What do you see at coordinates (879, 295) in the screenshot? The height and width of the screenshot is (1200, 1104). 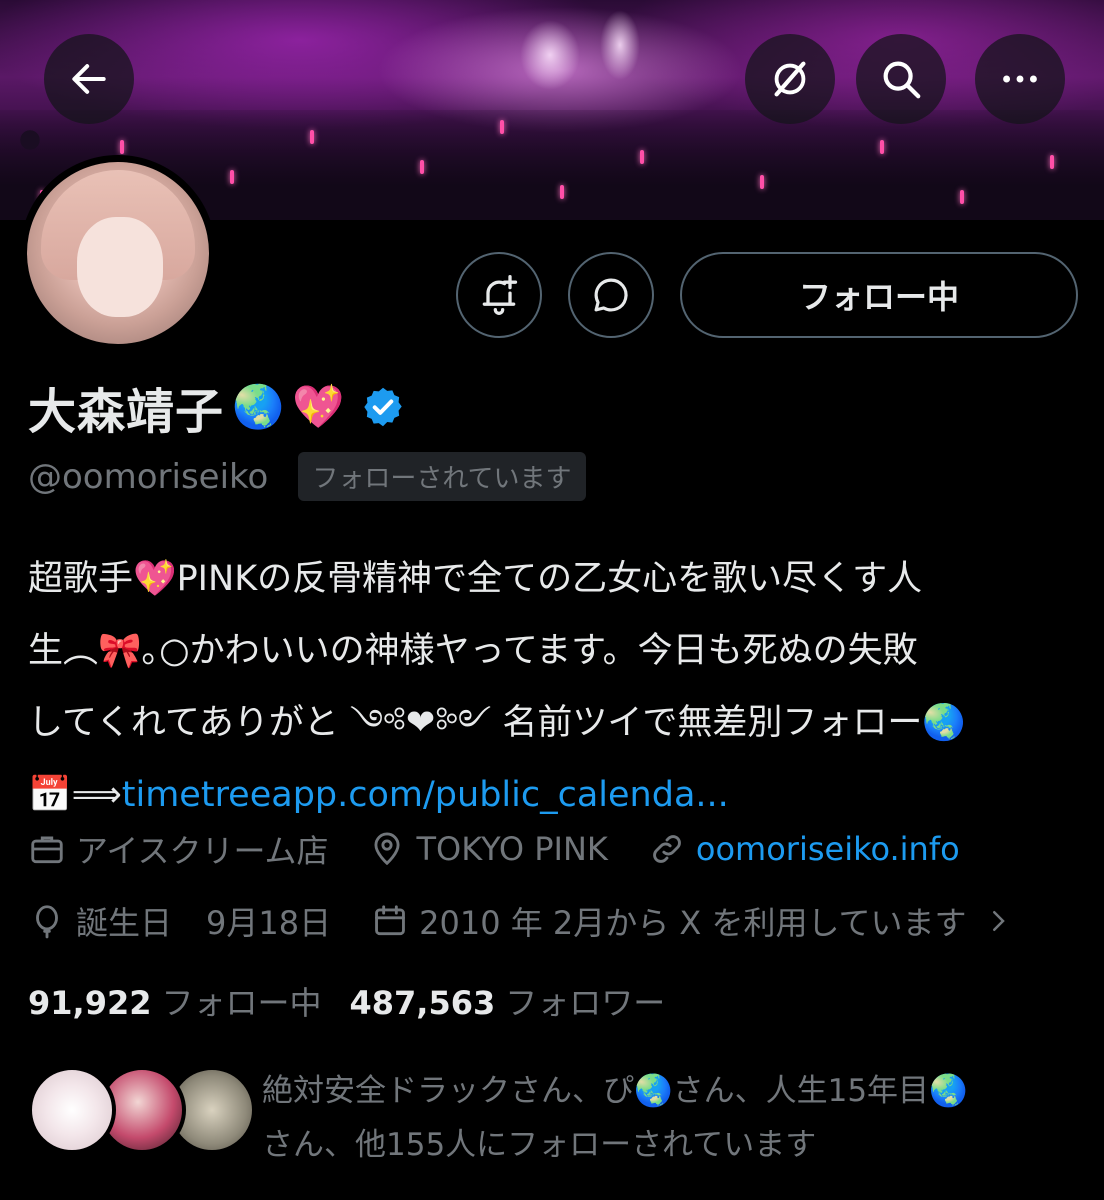 I see `following-button: フォロー中` at bounding box center [879, 295].